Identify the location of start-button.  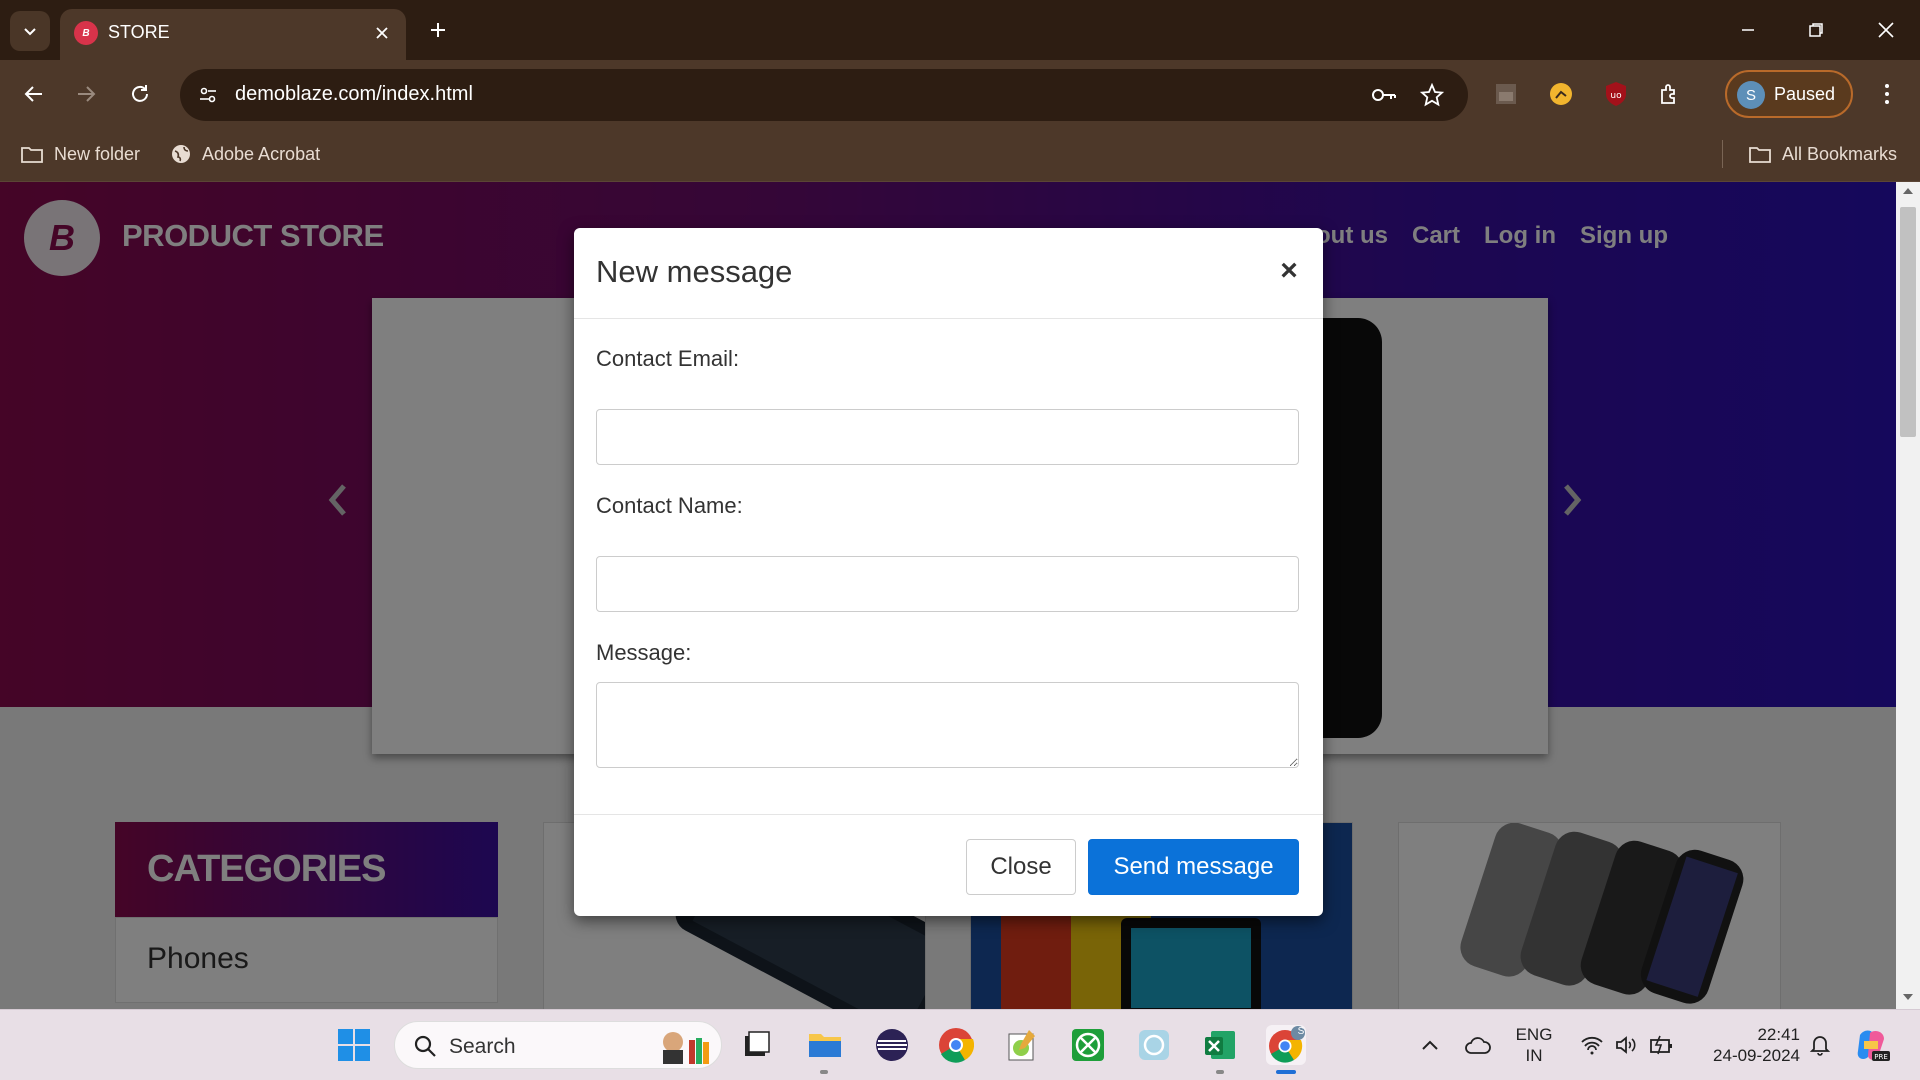
(354, 1045).